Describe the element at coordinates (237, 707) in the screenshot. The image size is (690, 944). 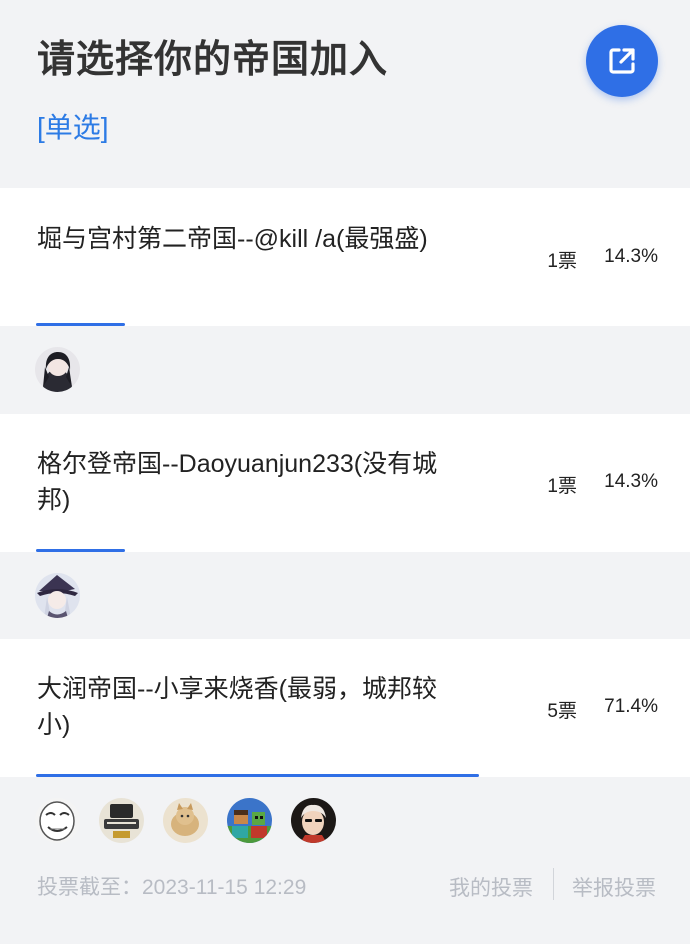
I see `option-text: 大润帝国--小享来烧香(最弱，城邦较小)` at that location.